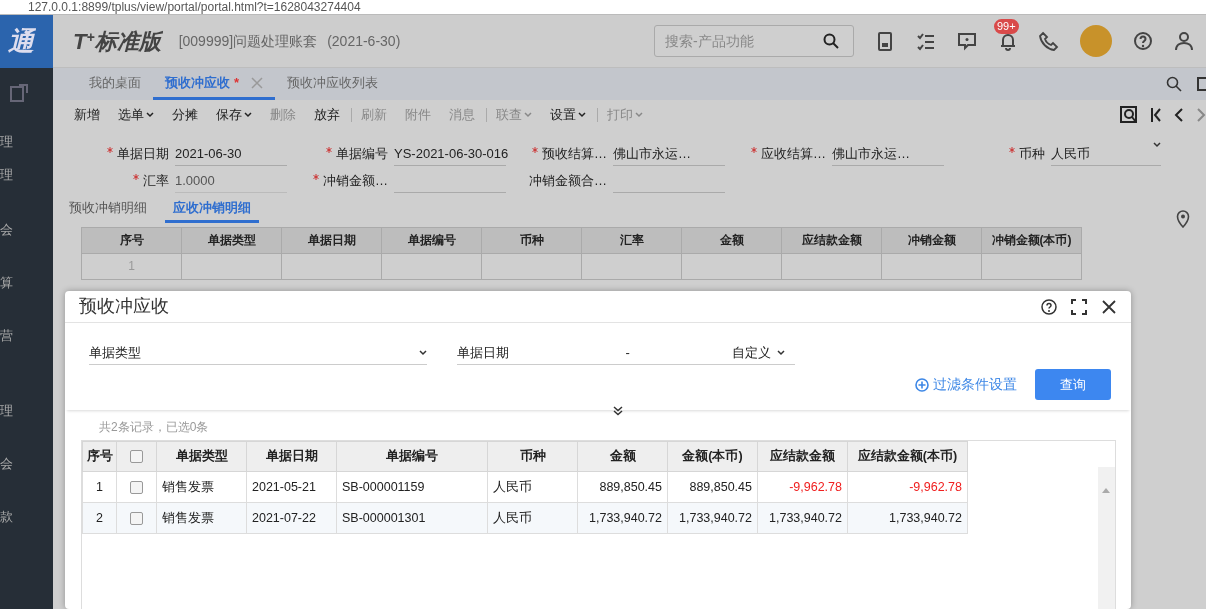 Image resolution: width=1206 pixels, height=609 pixels. Describe the element at coordinates (1109, 306) in the screenshot. I see `close-icon` at that location.